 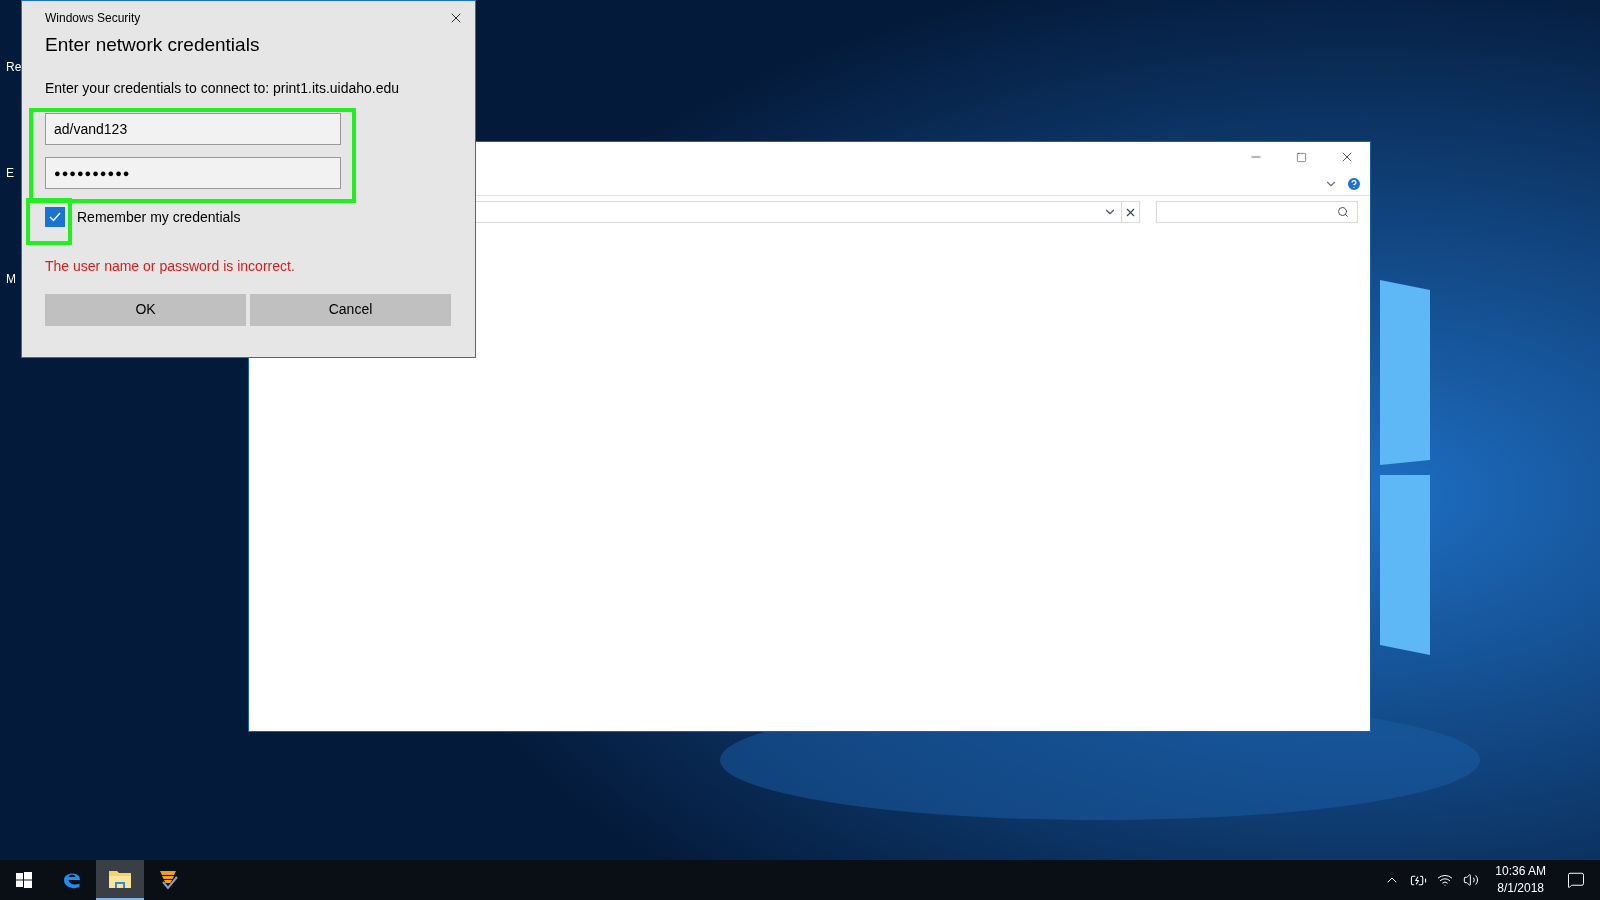 I want to click on checkbox, so click(x=55, y=217).